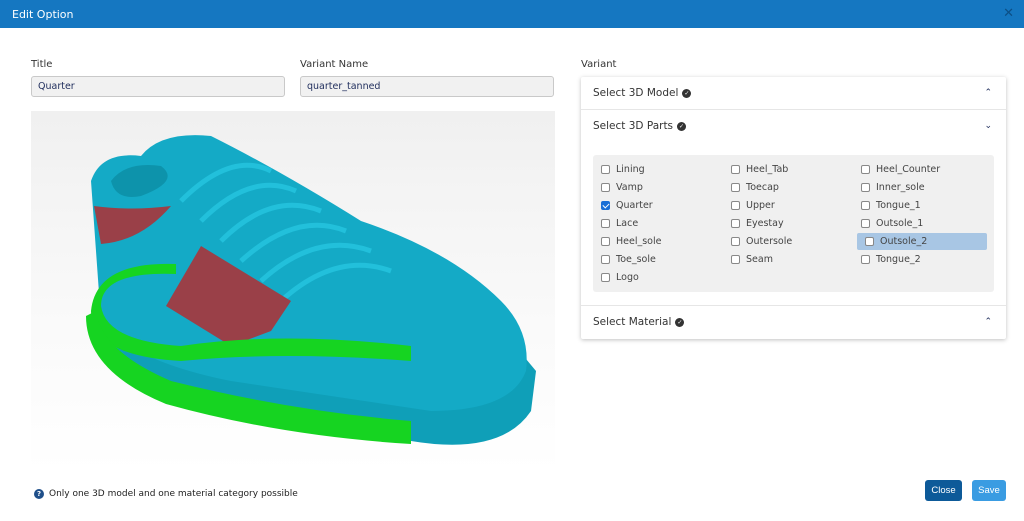  I want to click on checkbox-checked, so click(605, 205).